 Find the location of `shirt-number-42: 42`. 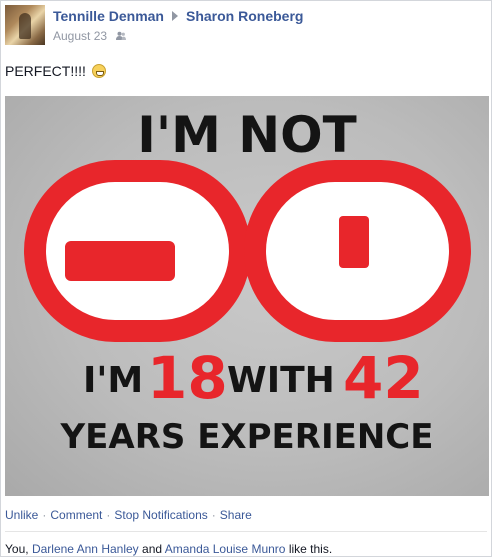

shirt-number-42: 42 is located at coordinates (383, 378).